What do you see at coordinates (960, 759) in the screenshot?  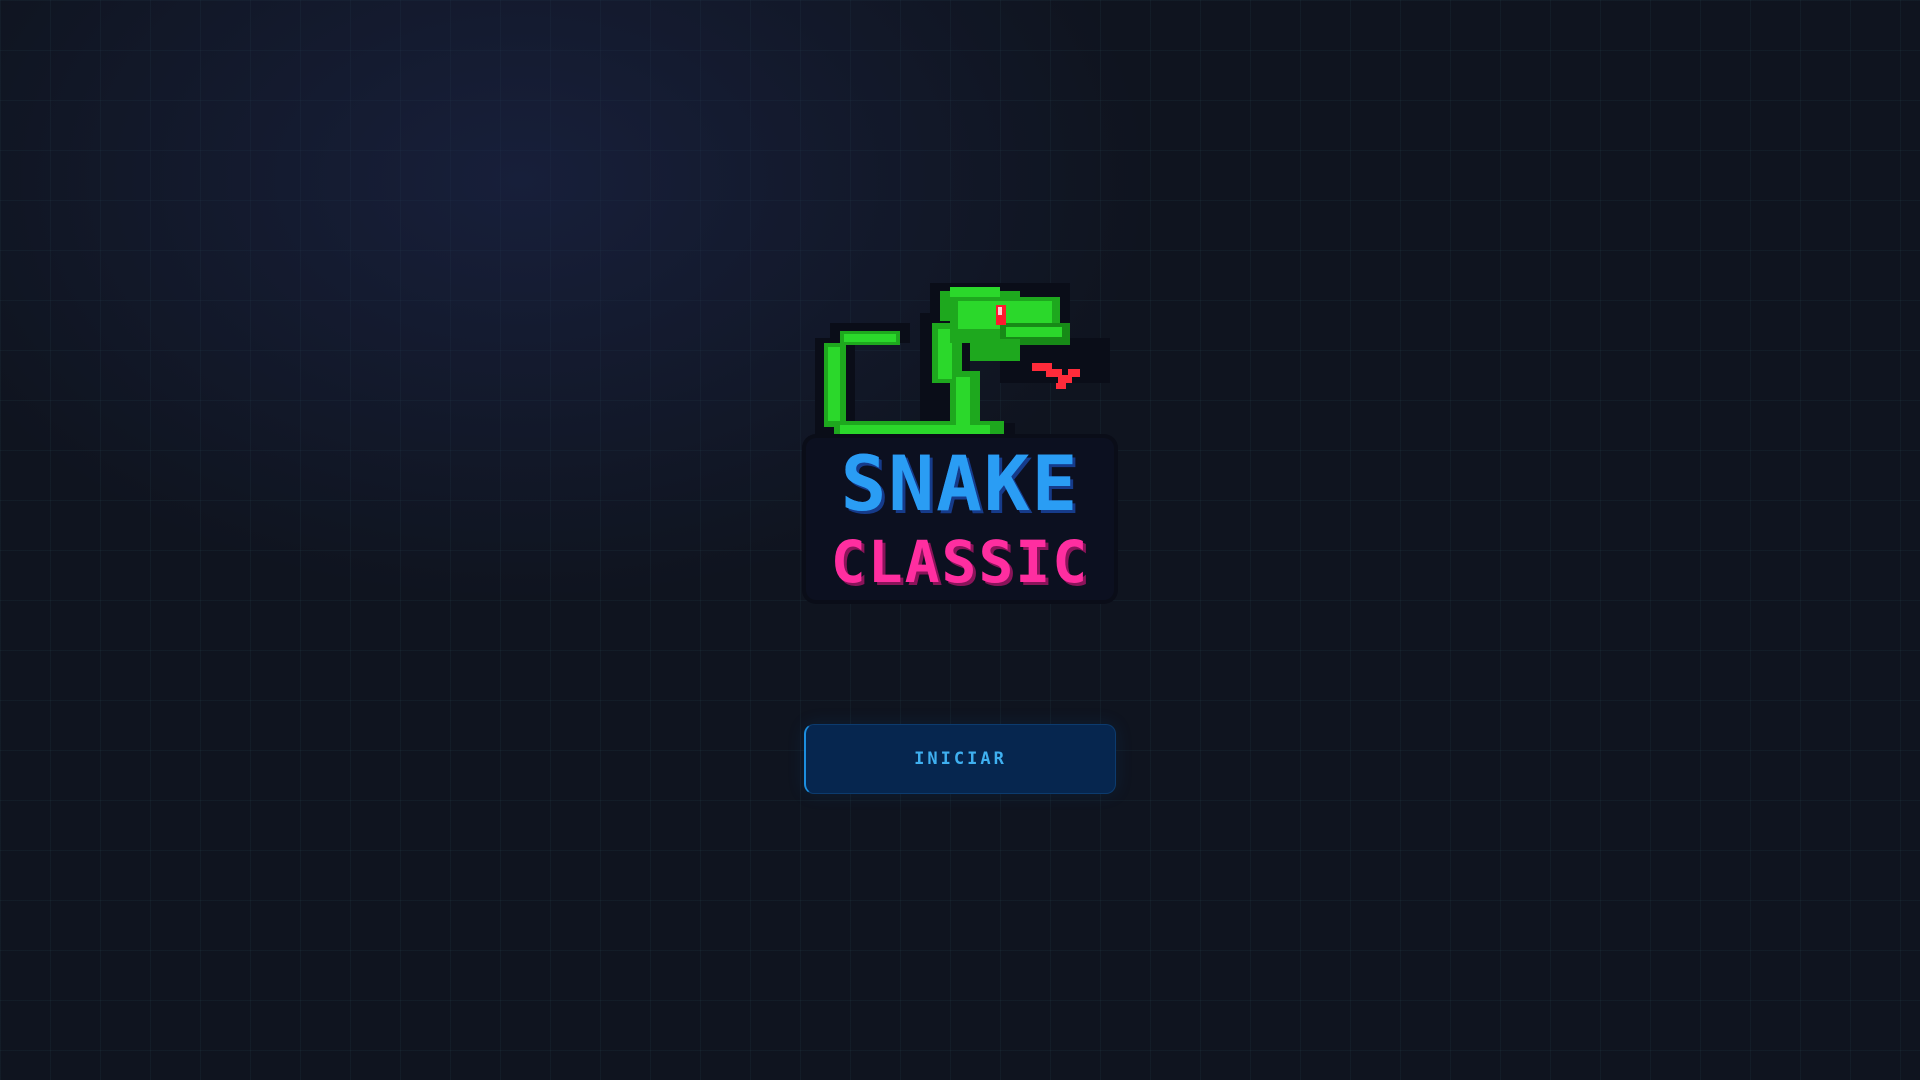 I see `start-button: INICIAR` at bounding box center [960, 759].